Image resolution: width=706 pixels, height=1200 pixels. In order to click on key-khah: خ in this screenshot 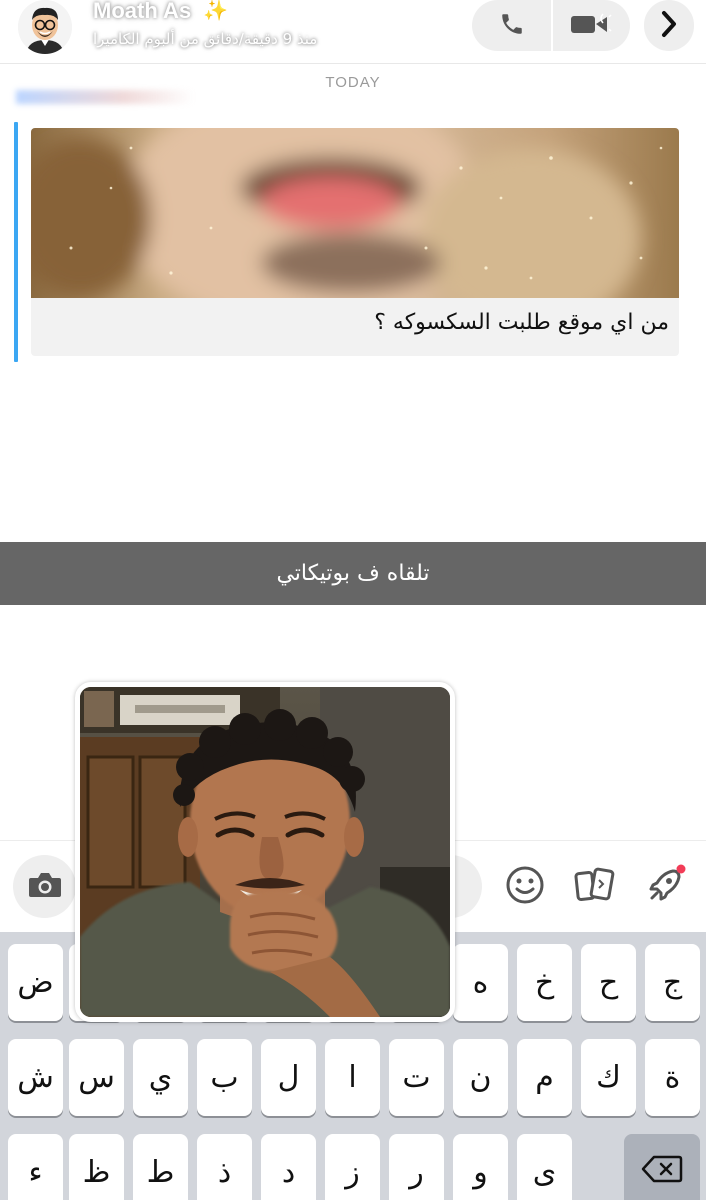, I will do `click(544, 982)`.